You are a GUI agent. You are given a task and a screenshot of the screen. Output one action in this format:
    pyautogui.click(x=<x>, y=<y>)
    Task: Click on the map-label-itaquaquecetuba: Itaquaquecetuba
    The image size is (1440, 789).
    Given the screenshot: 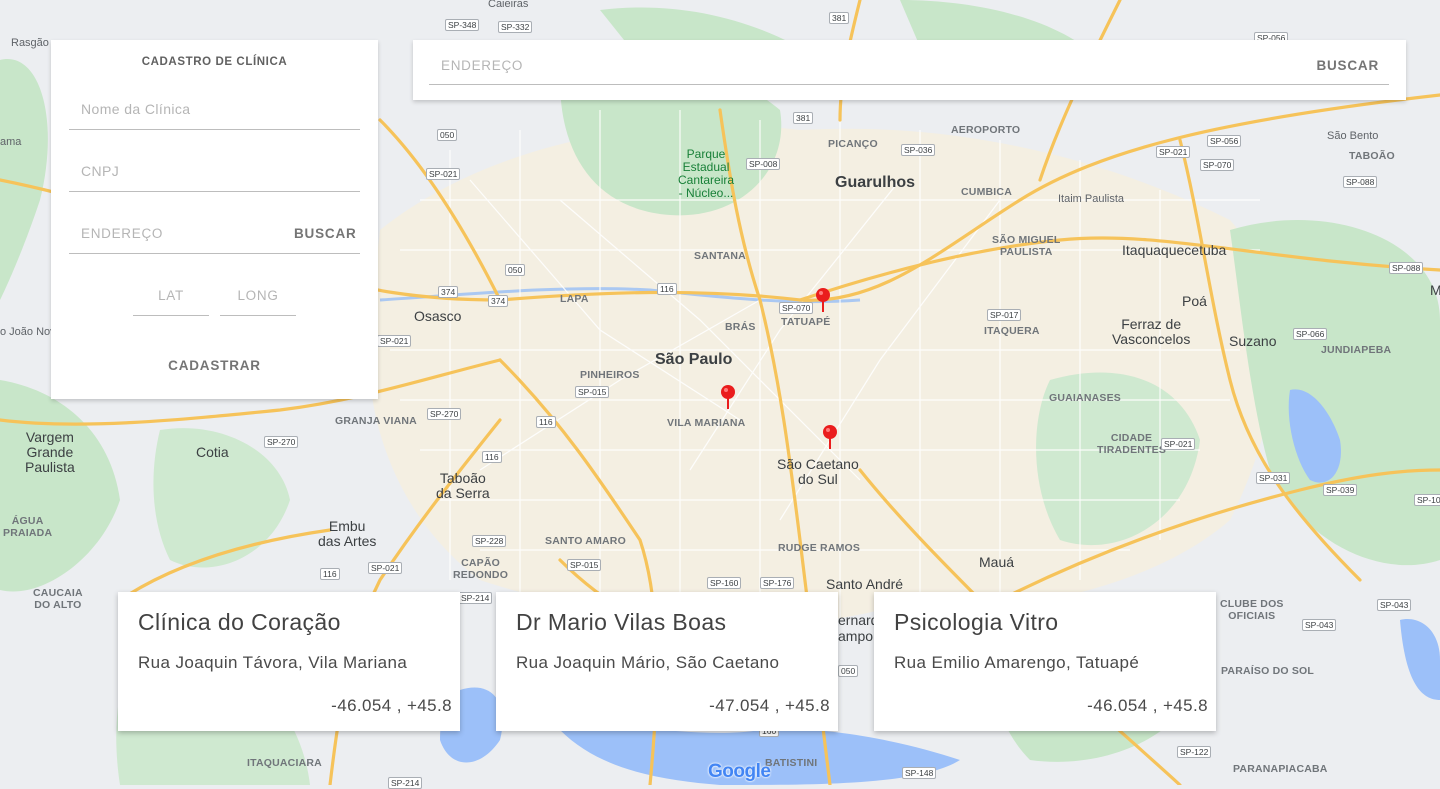 What is the action you would take?
    pyautogui.click(x=1174, y=250)
    